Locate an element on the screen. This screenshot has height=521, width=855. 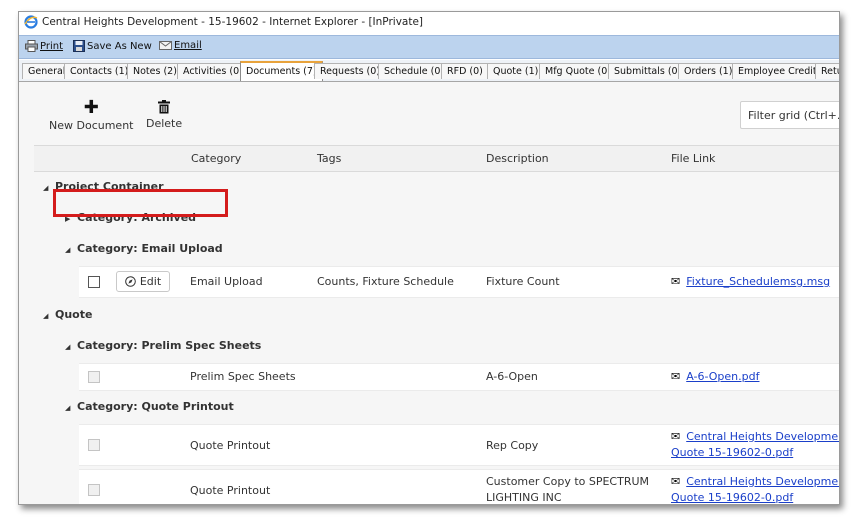
column-header-description: Description is located at coordinates (517, 158).